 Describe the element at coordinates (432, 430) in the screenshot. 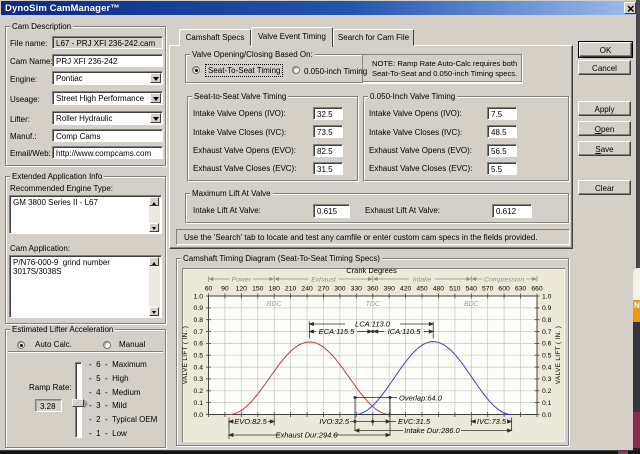

I see `svg-text: Intake Dur:286.0` at that location.